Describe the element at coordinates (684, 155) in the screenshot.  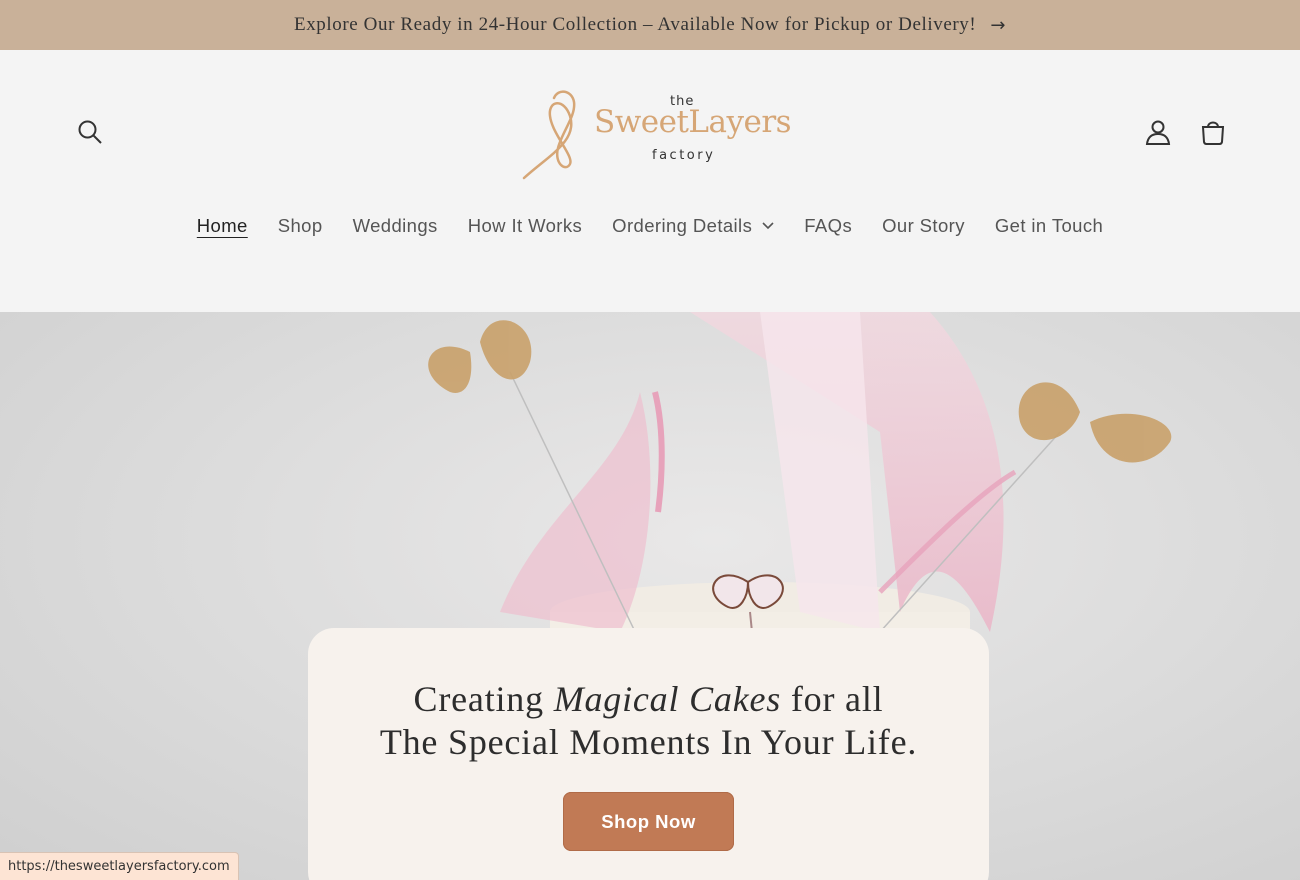
I see `logo-factory: factory` at that location.